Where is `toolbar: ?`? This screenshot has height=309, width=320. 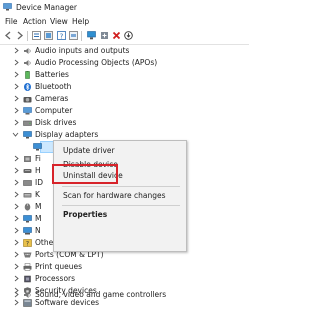
toolbar: ? is located at coordinates (124, 36).